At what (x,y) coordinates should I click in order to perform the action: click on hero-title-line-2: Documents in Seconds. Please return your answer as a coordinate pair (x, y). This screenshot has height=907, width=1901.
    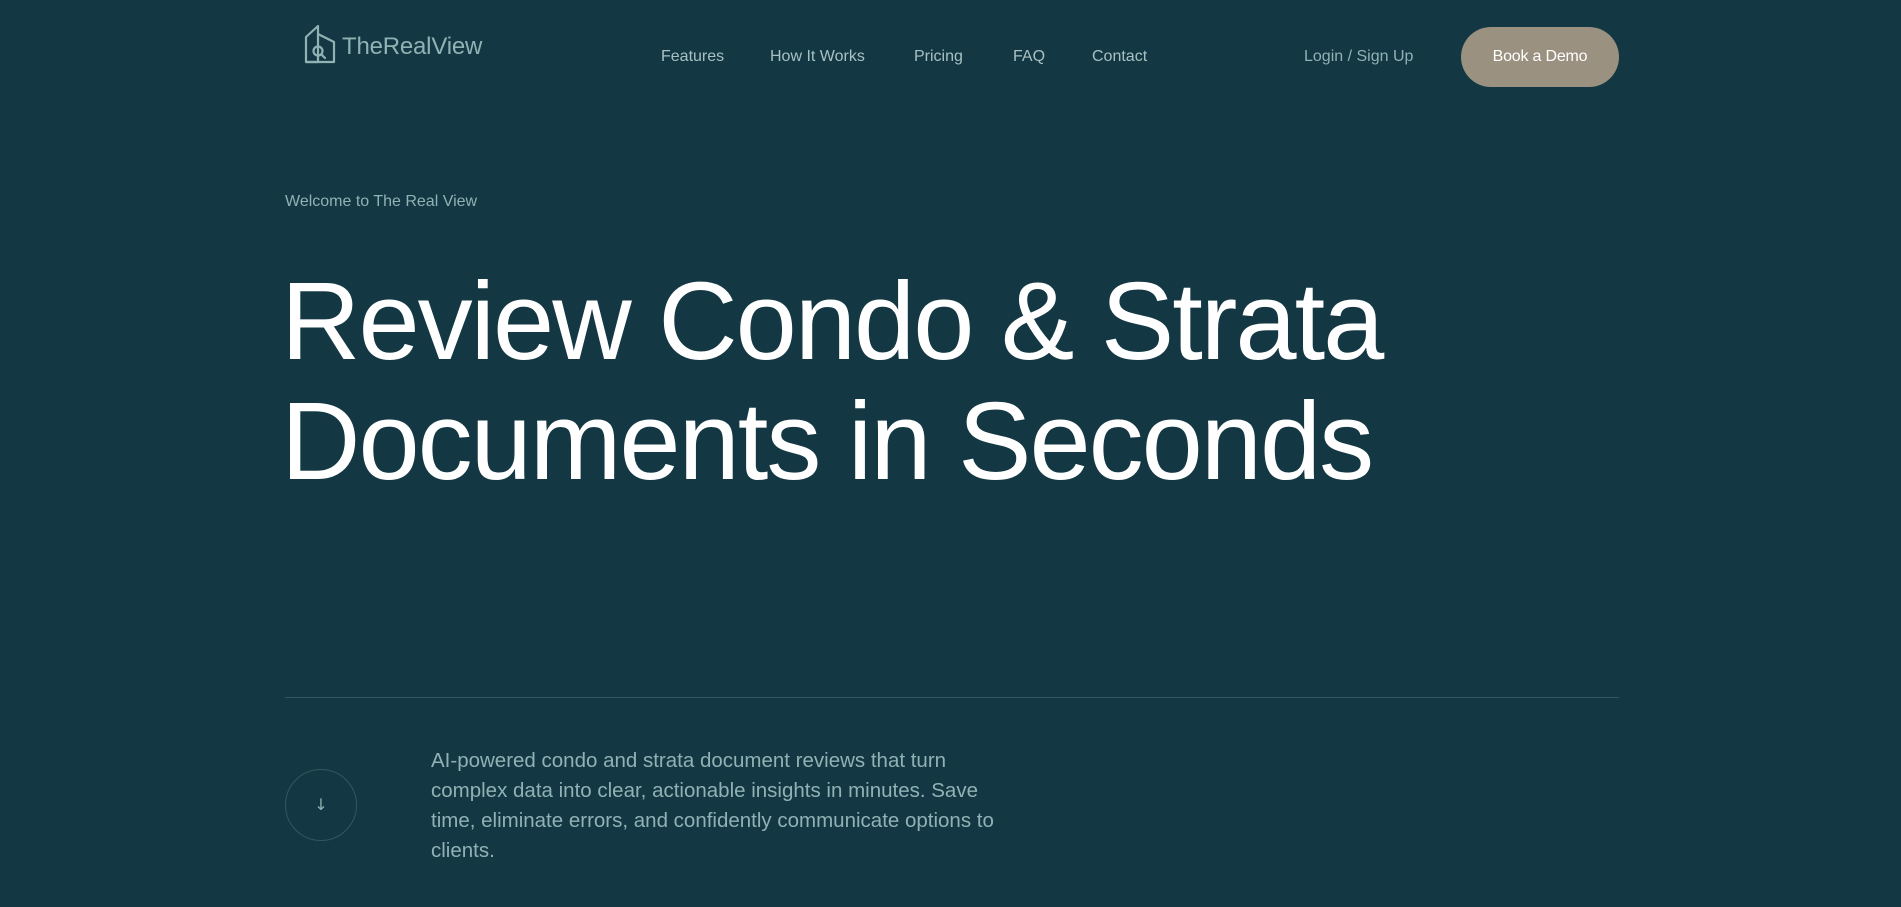
    Looking at the image, I should click on (827, 441).